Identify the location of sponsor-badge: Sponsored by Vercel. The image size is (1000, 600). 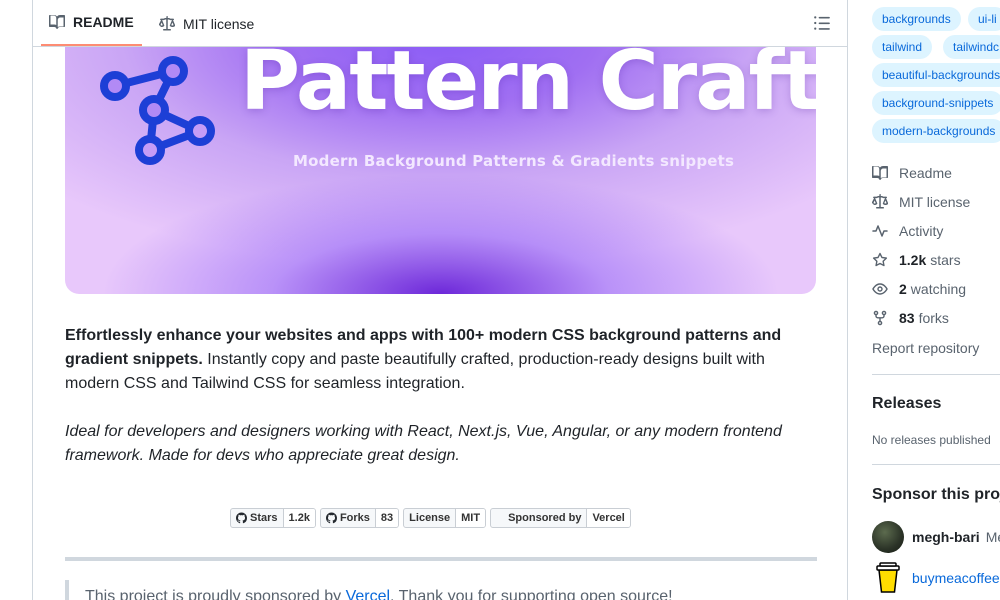
(560, 518).